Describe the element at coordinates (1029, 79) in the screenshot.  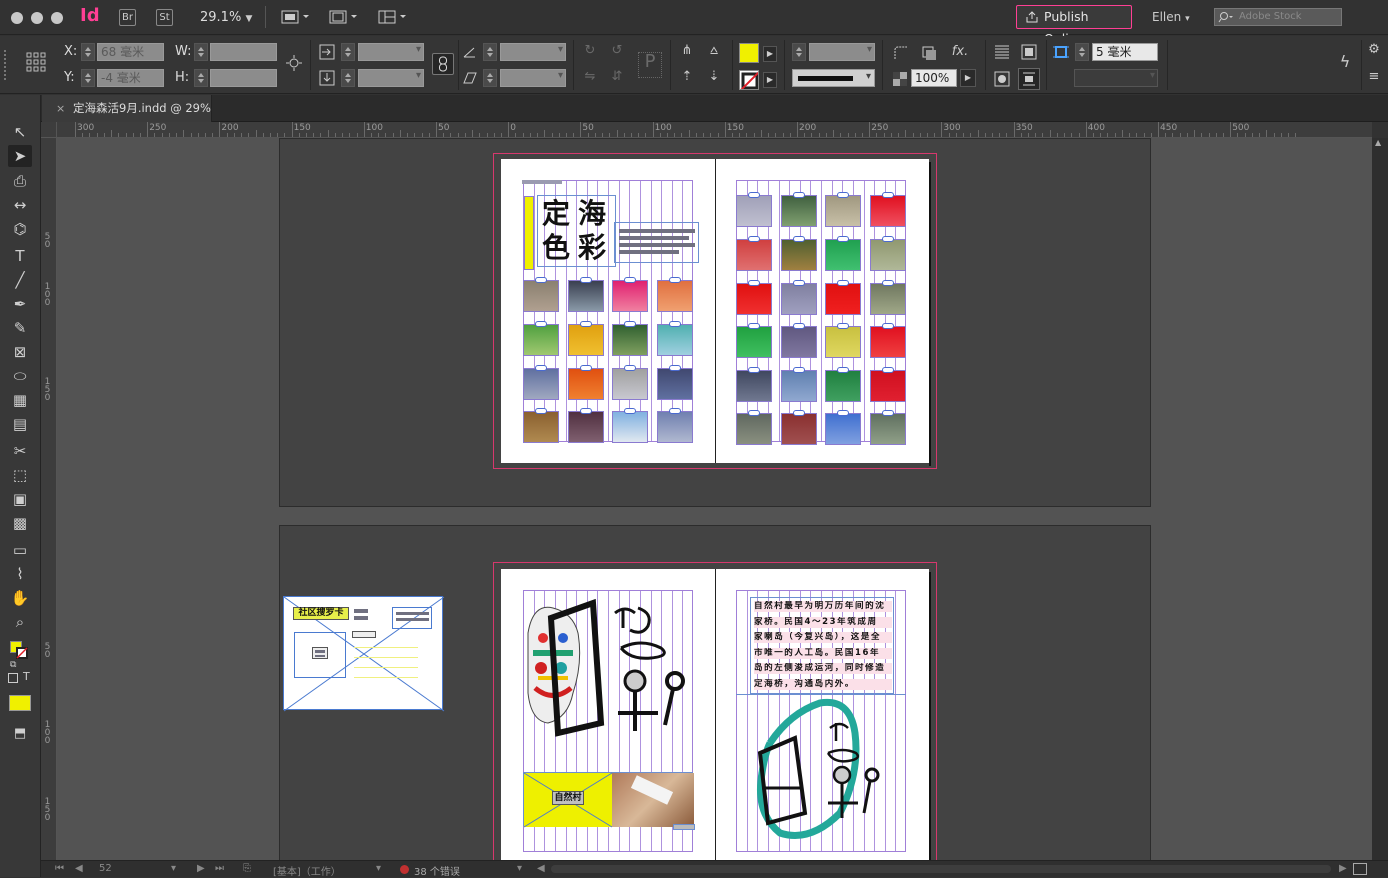
I see `text-wrap-jump-object-button` at that location.